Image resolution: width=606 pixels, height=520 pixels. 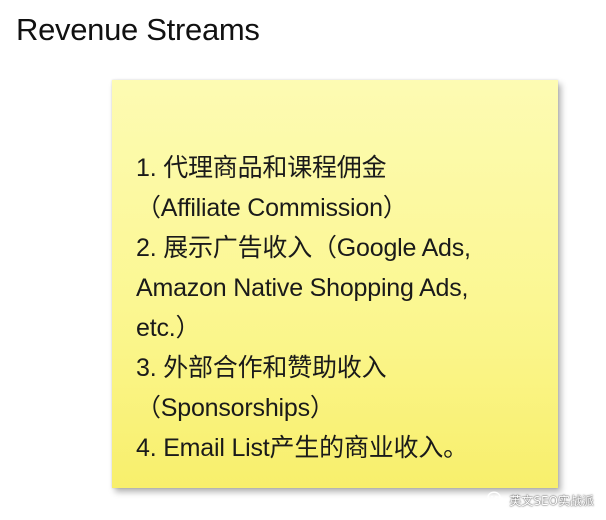 What do you see at coordinates (138, 29) in the screenshot?
I see `slide-title: Revenue Streams` at bounding box center [138, 29].